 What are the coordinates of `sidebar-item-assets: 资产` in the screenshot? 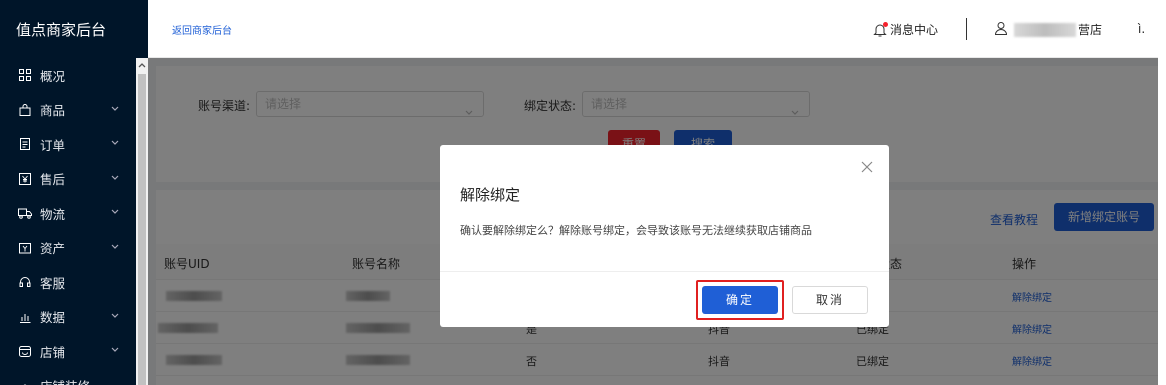 It's located at (74, 248).